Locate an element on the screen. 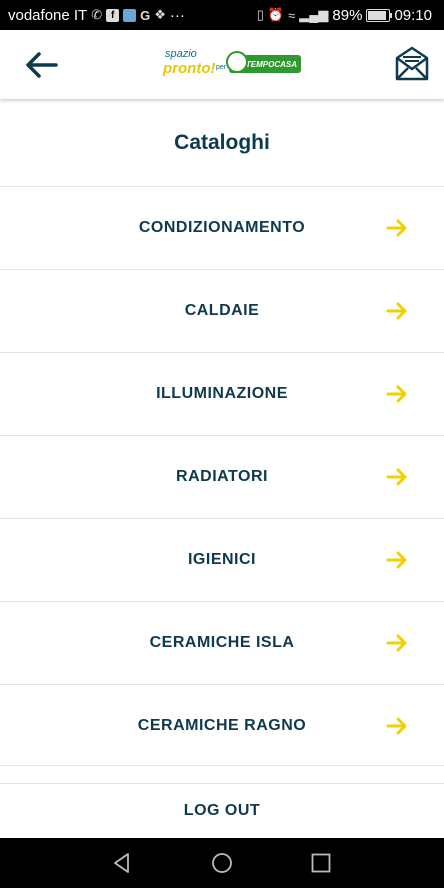  catalog-item-caldaie: CALDAIE is located at coordinates (222, 310).